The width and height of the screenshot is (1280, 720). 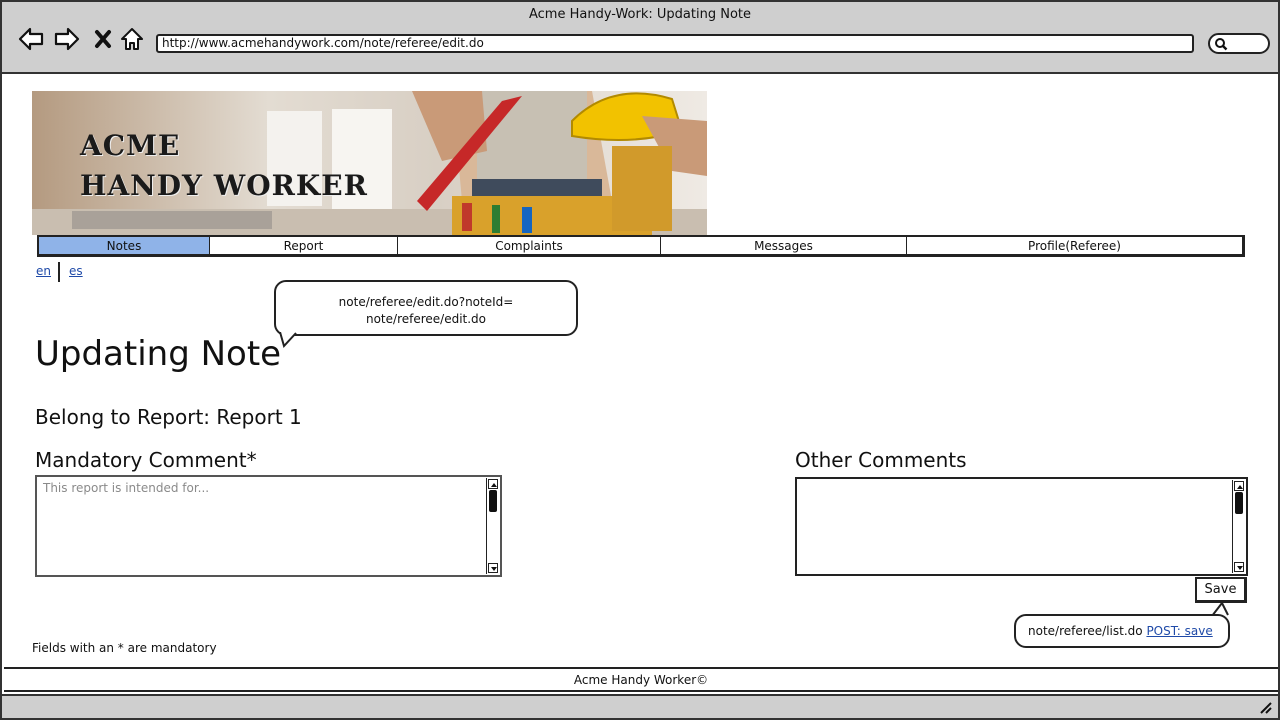 What do you see at coordinates (1179, 631) in the screenshot?
I see `post-save-link: POST: save` at bounding box center [1179, 631].